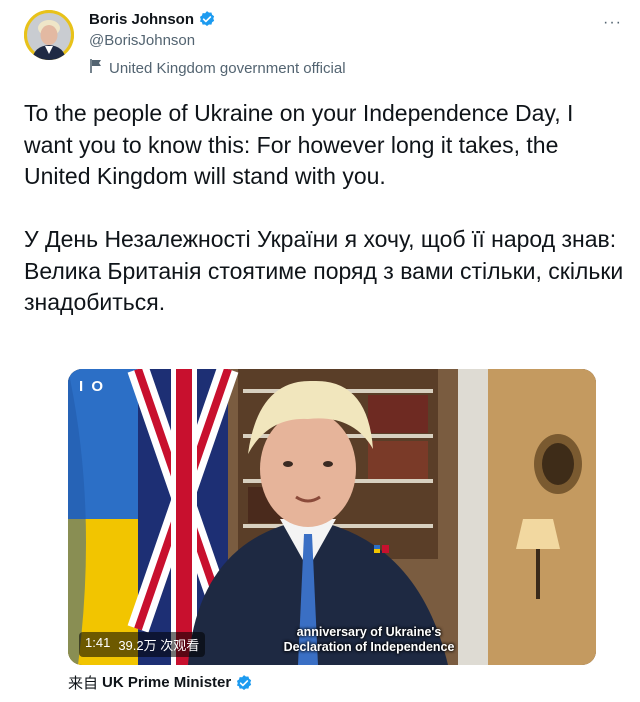 The height and width of the screenshot is (702, 640). I want to click on video-meta-badge: 1:41 39.2万 次观看, so click(142, 644).